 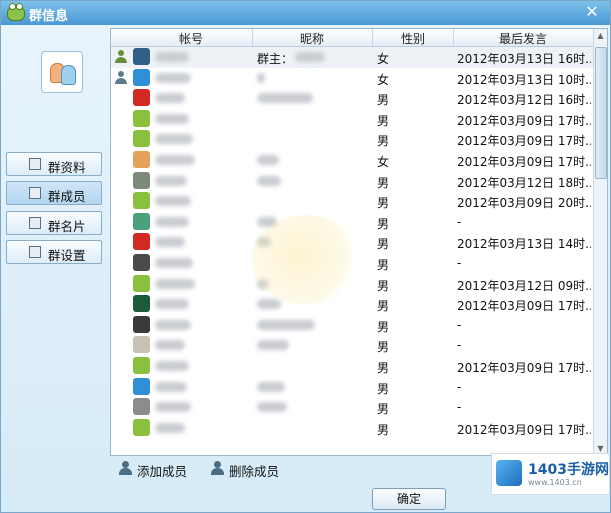 What do you see at coordinates (312, 38) in the screenshot?
I see `column-header-nickname: 昵称` at bounding box center [312, 38].